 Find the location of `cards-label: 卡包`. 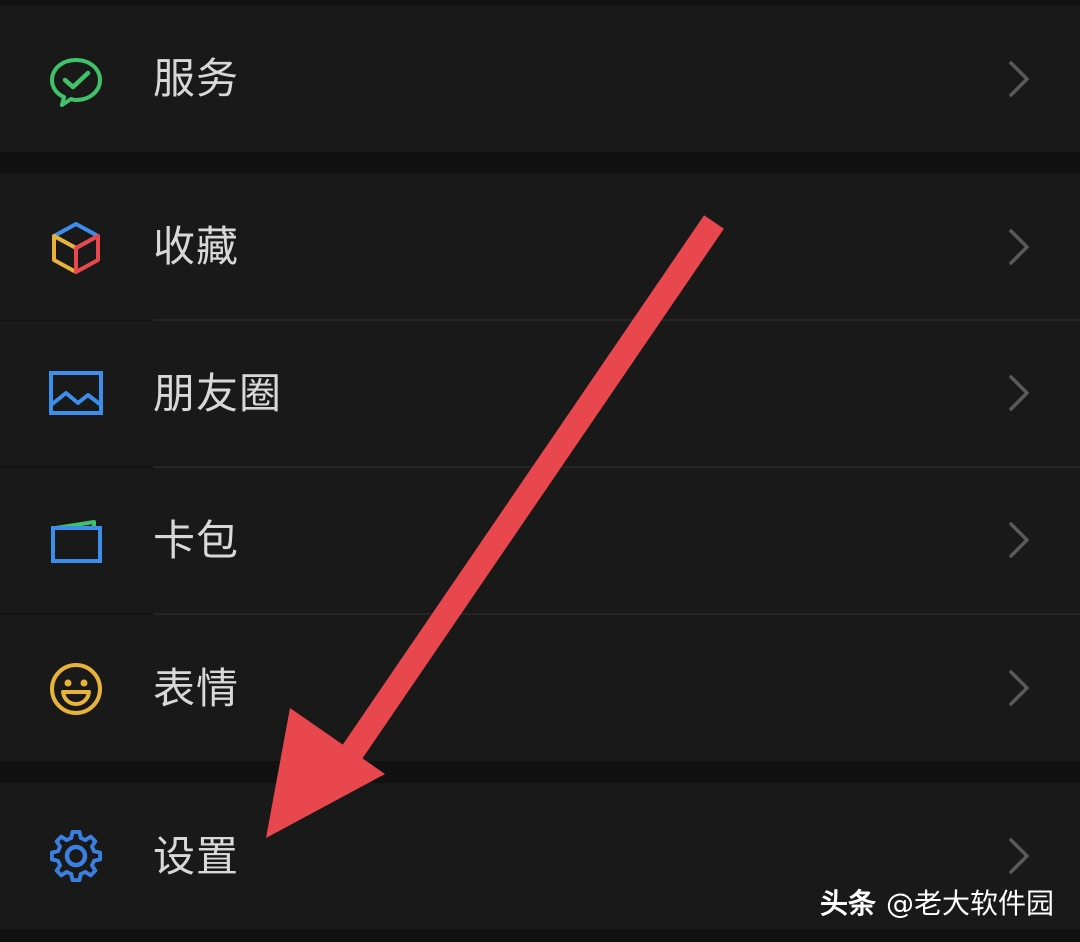

cards-label: 卡包 is located at coordinates (196, 540).